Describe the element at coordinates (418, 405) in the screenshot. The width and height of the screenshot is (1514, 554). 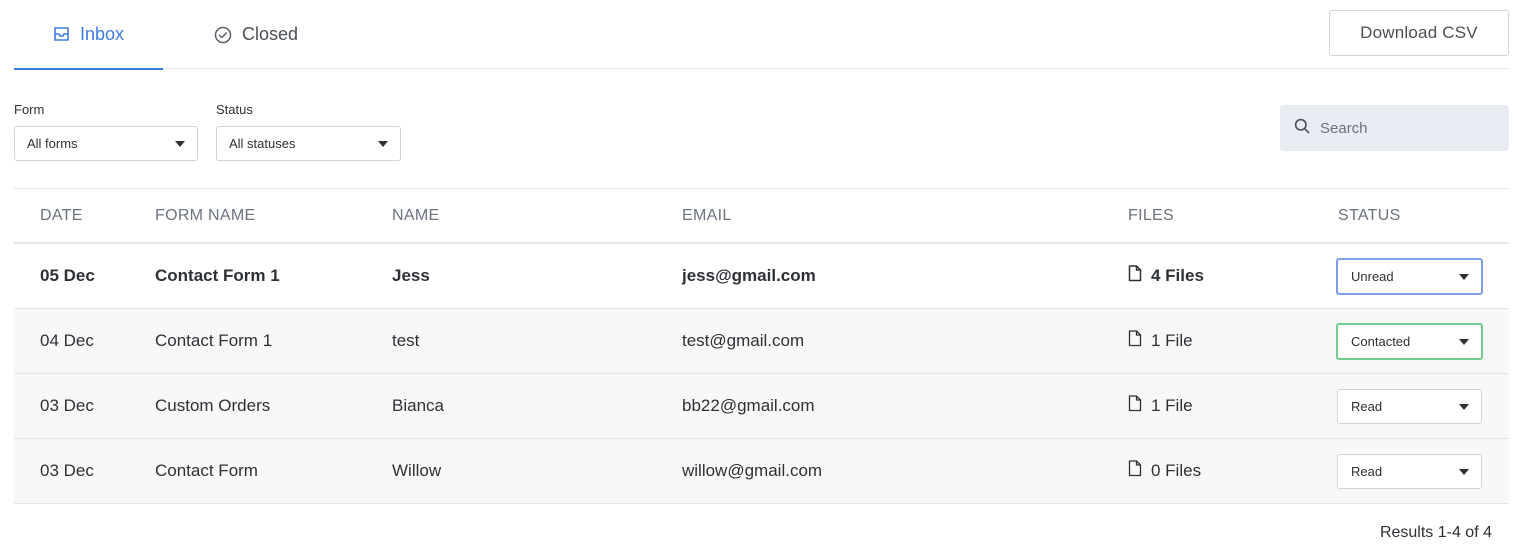
I see `name-cell: Bianca` at that location.